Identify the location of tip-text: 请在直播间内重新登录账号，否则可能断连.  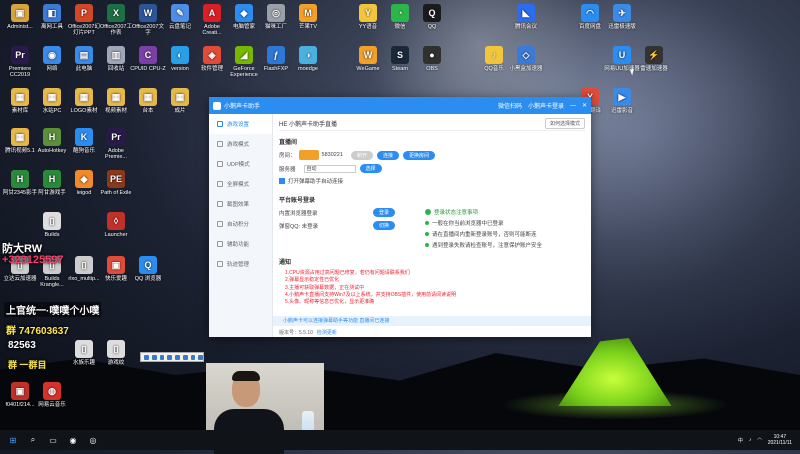
(484, 235).